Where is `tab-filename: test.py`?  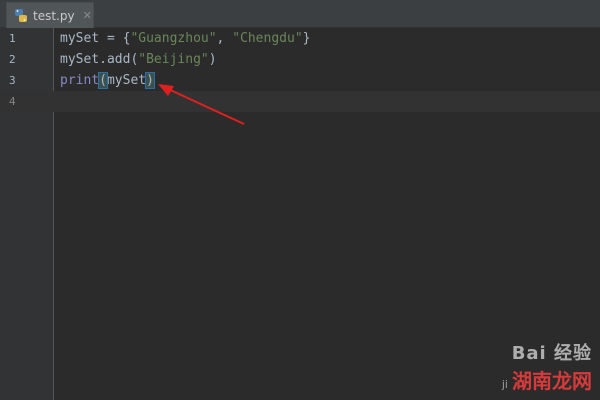 tab-filename: test.py is located at coordinates (54, 15).